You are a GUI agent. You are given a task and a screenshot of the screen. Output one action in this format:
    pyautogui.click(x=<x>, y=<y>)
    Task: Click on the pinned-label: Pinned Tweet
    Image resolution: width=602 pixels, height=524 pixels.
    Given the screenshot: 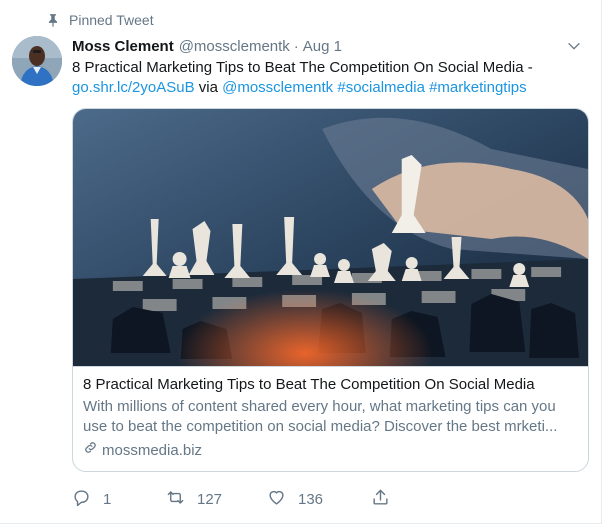 What is the action you would take?
    pyautogui.click(x=111, y=20)
    